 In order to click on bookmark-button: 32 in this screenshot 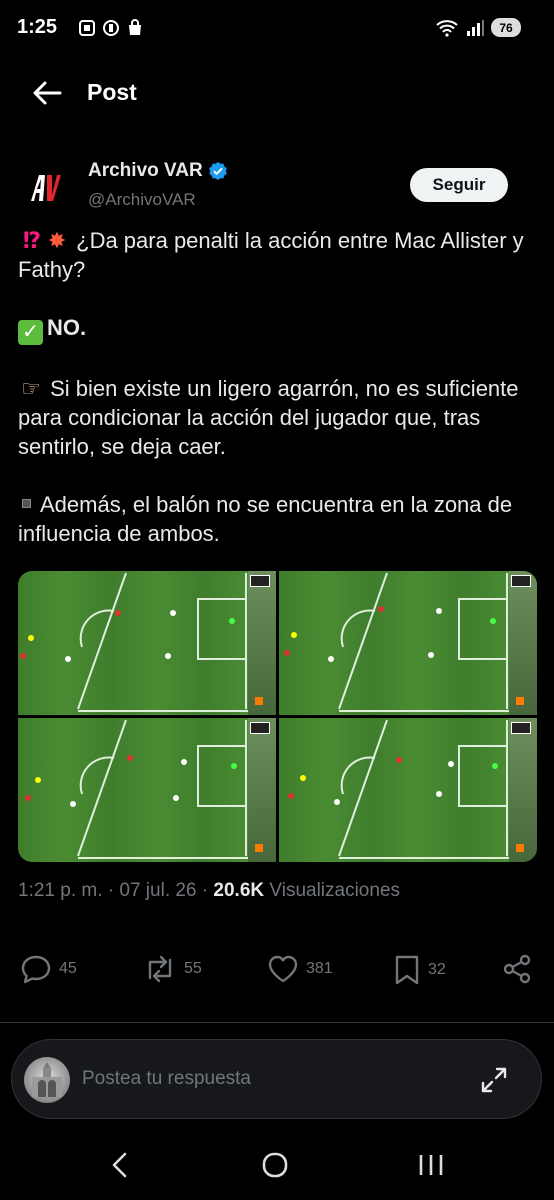, I will do `click(419, 970)`.